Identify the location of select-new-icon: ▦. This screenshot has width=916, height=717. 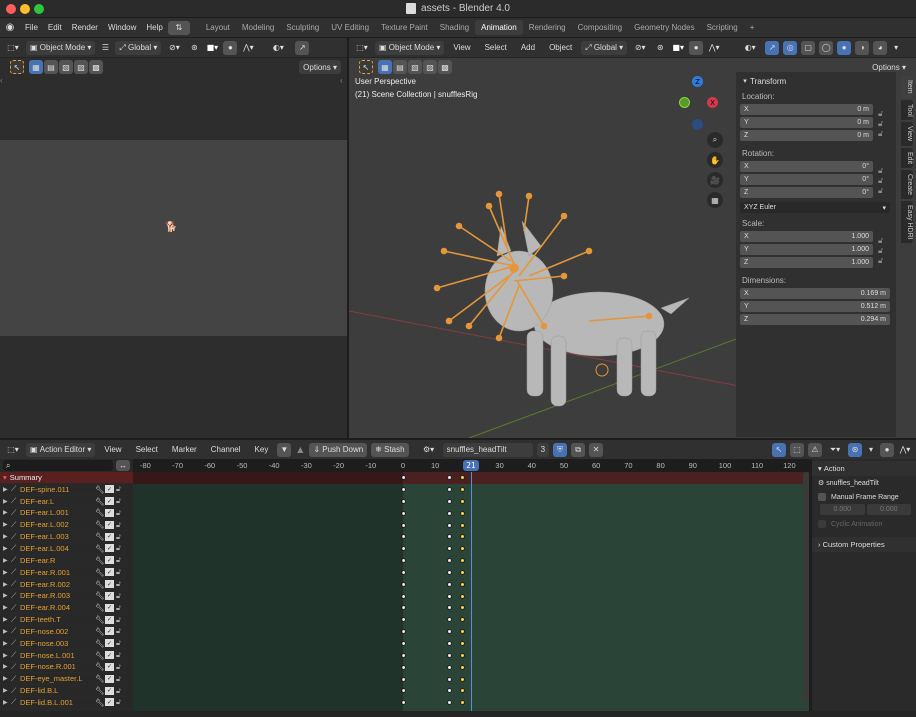
(385, 67).